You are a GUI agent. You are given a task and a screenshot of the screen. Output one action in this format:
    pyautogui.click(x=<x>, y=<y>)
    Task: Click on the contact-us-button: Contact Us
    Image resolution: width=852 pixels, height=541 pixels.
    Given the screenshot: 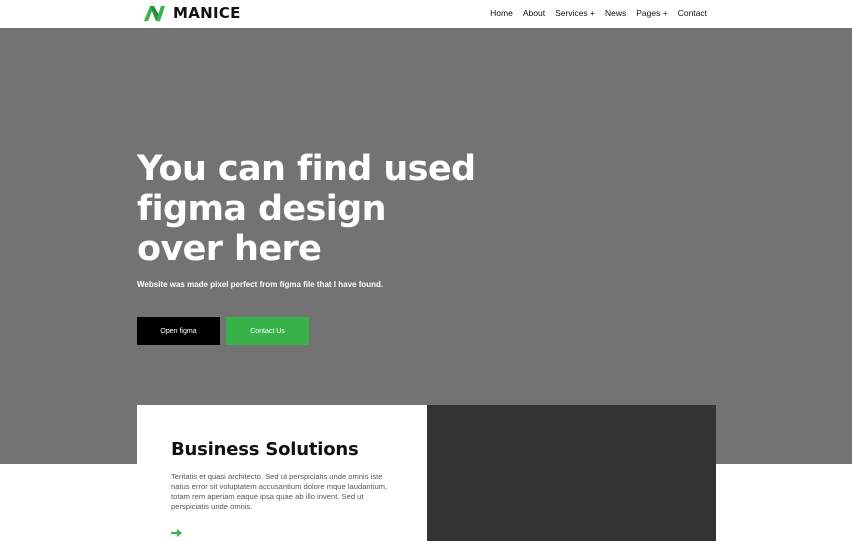 What is the action you would take?
    pyautogui.click(x=267, y=331)
    